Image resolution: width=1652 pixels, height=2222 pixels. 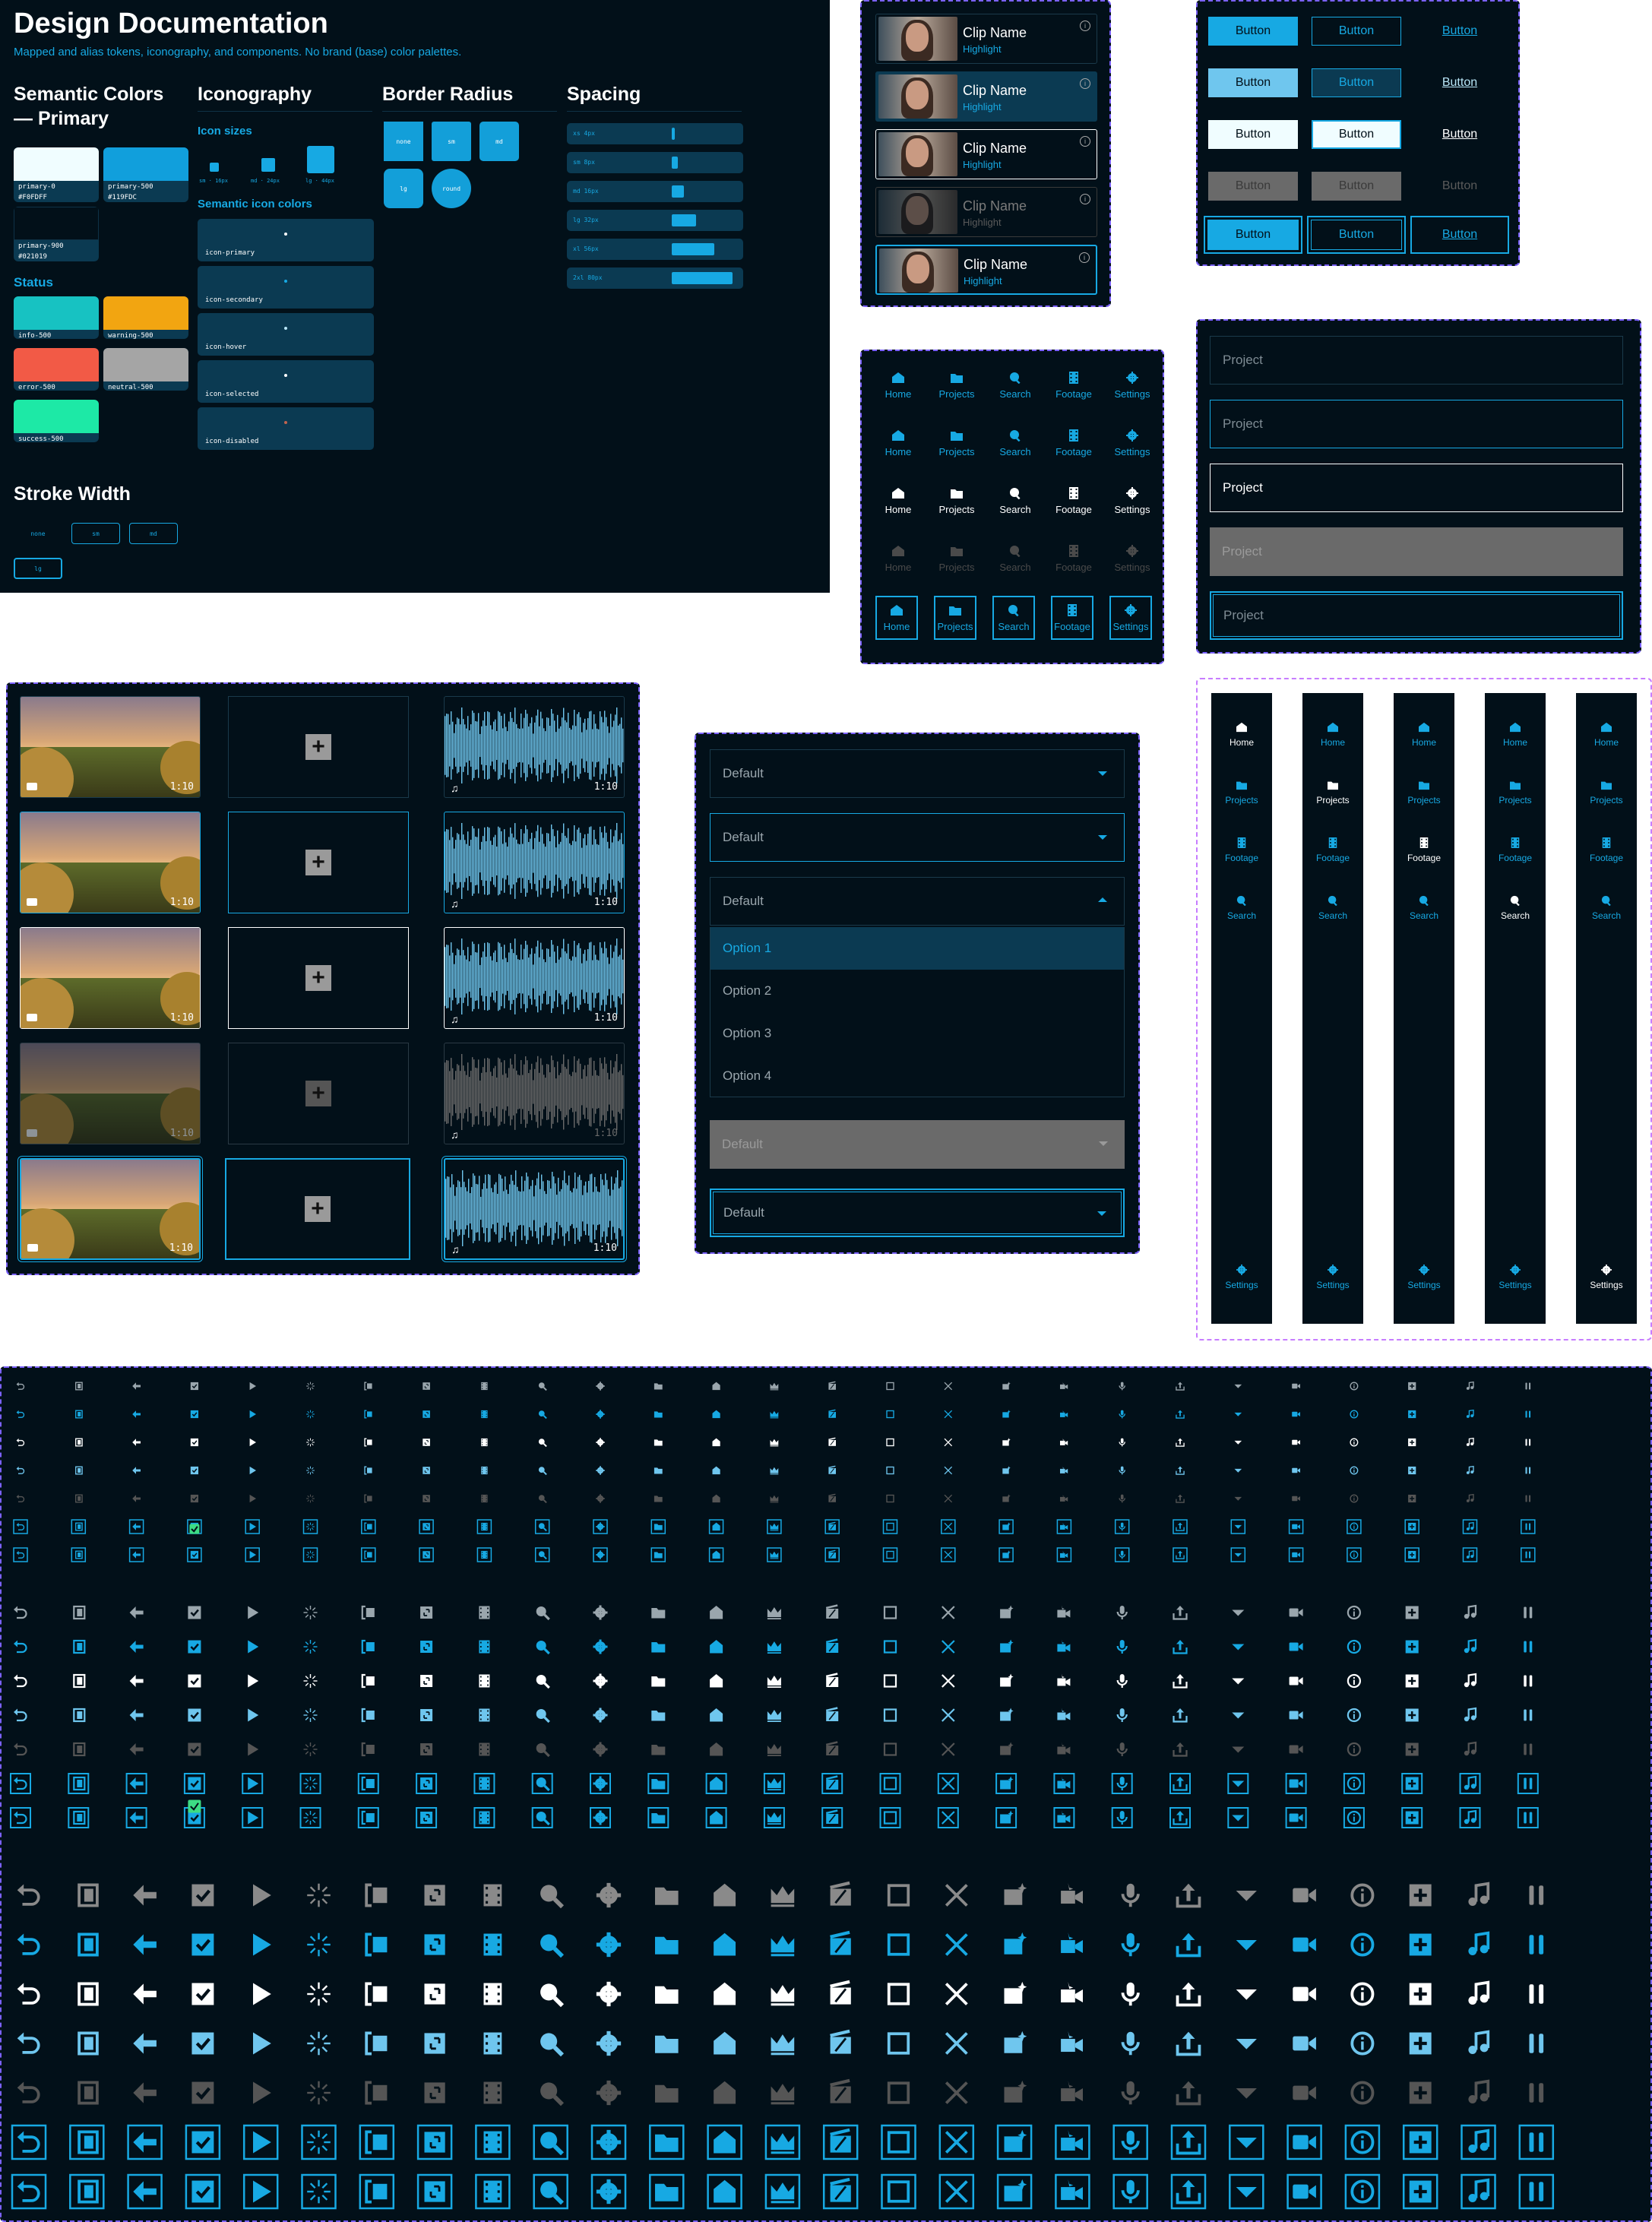 What do you see at coordinates (917, 1076) in the screenshot?
I see `select-option: Option 4` at bounding box center [917, 1076].